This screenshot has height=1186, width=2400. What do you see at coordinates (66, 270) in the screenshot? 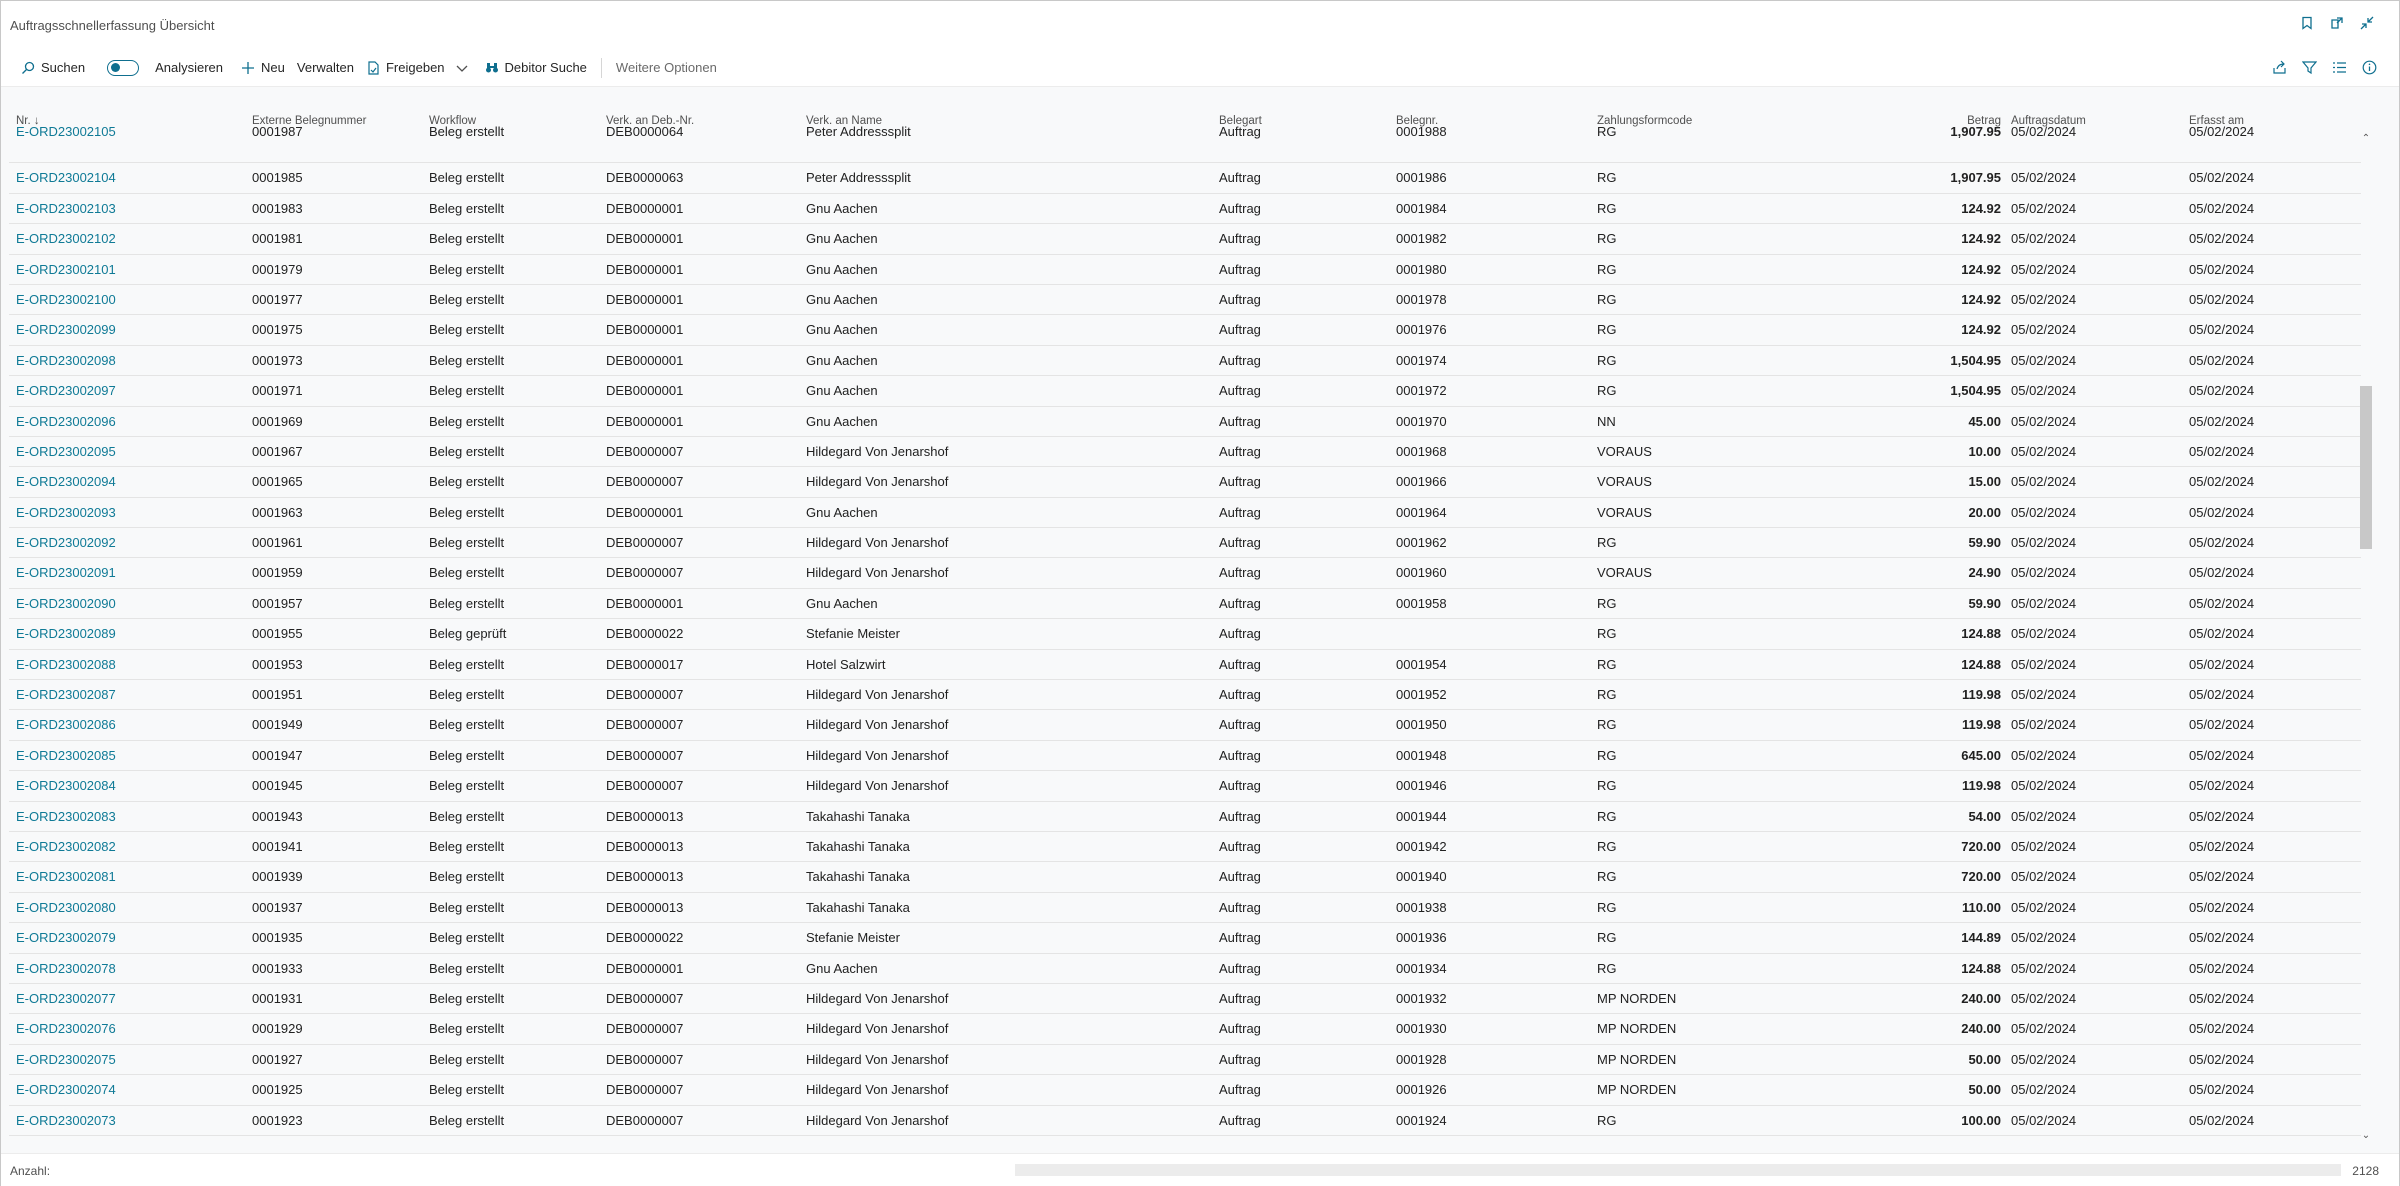
I see `cell-no: E-ORD23002101` at bounding box center [66, 270].